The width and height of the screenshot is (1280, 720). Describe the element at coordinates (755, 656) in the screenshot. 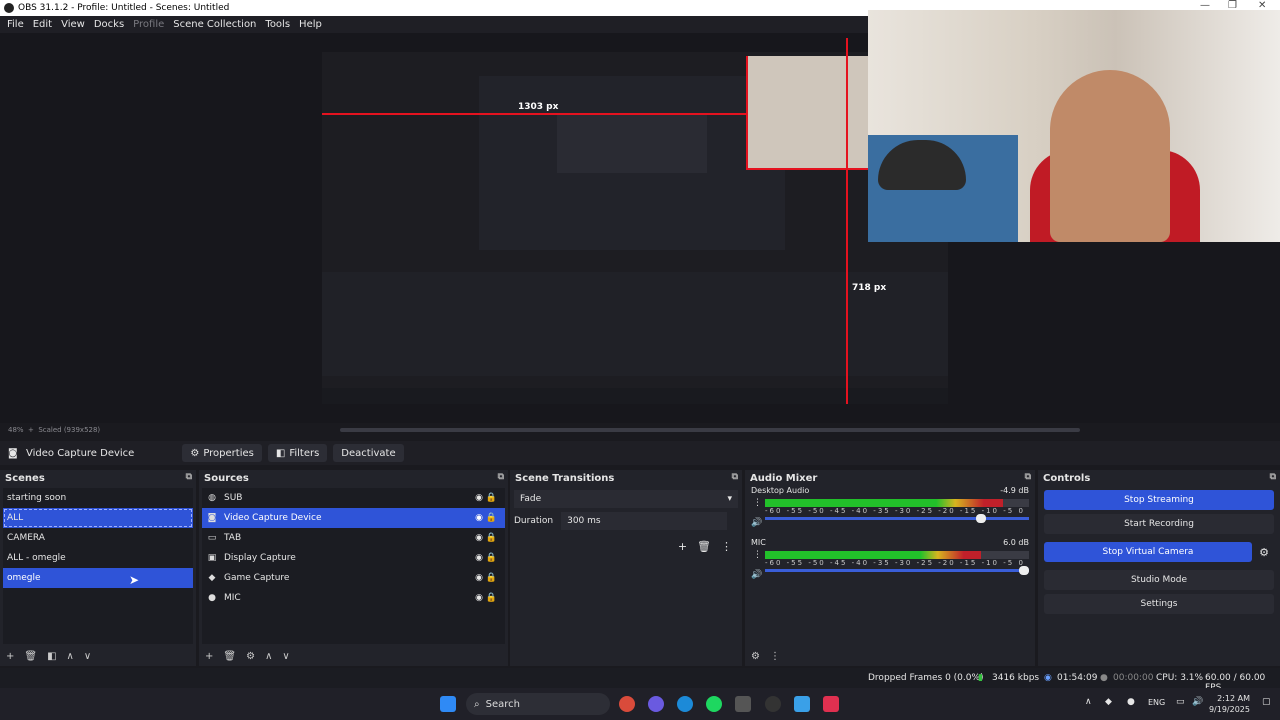

I see `settings-icon: ⚙` at that location.